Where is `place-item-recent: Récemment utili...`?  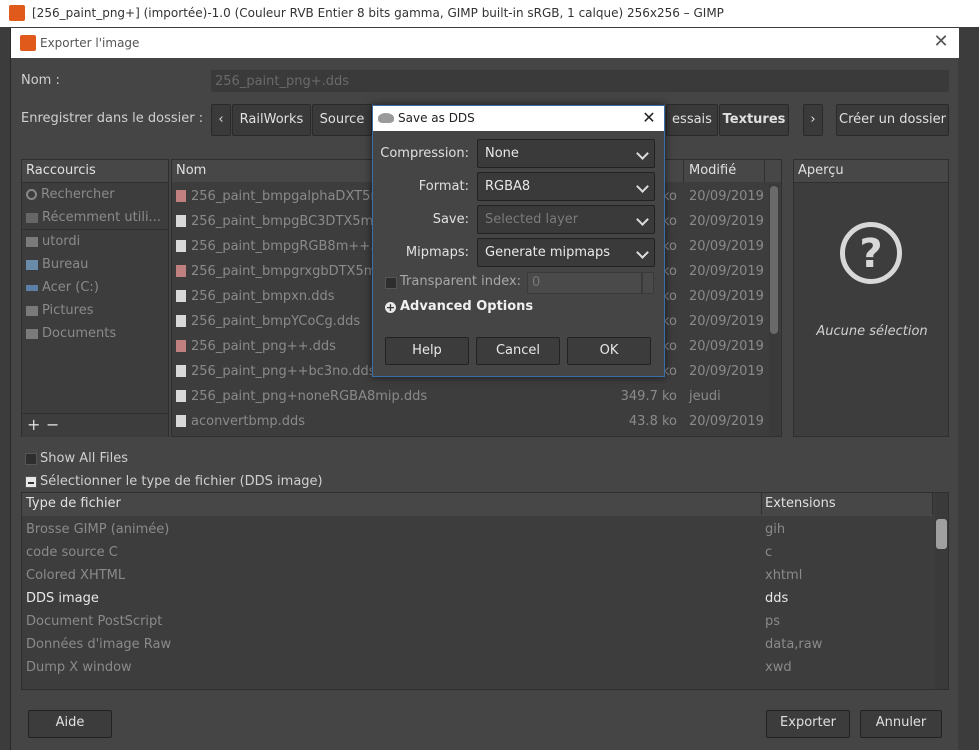 place-item-recent: Récemment utili... is located at coordinates (95, 217).